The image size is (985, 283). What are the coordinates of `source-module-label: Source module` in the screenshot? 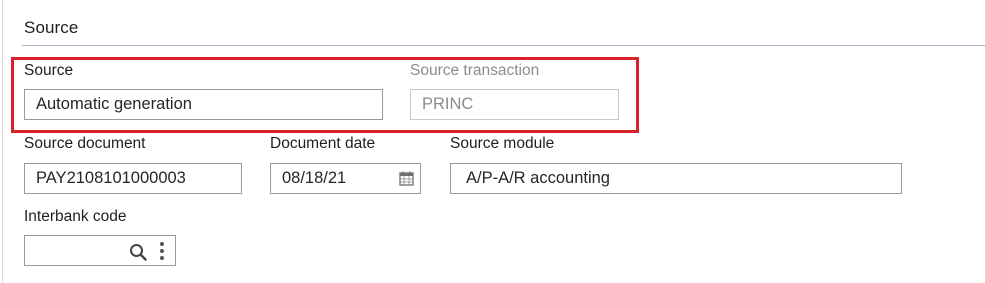 It's located at (502, 143).